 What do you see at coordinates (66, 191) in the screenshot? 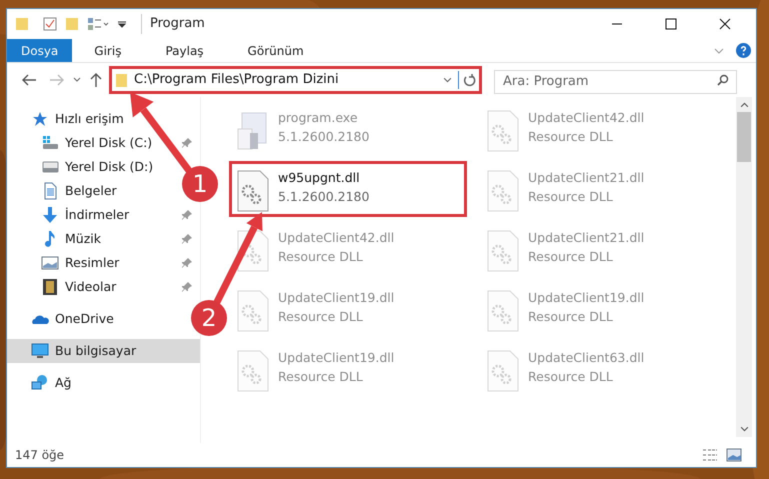
I see `nav-item: Belgeler` at bounding box center [66, 191].